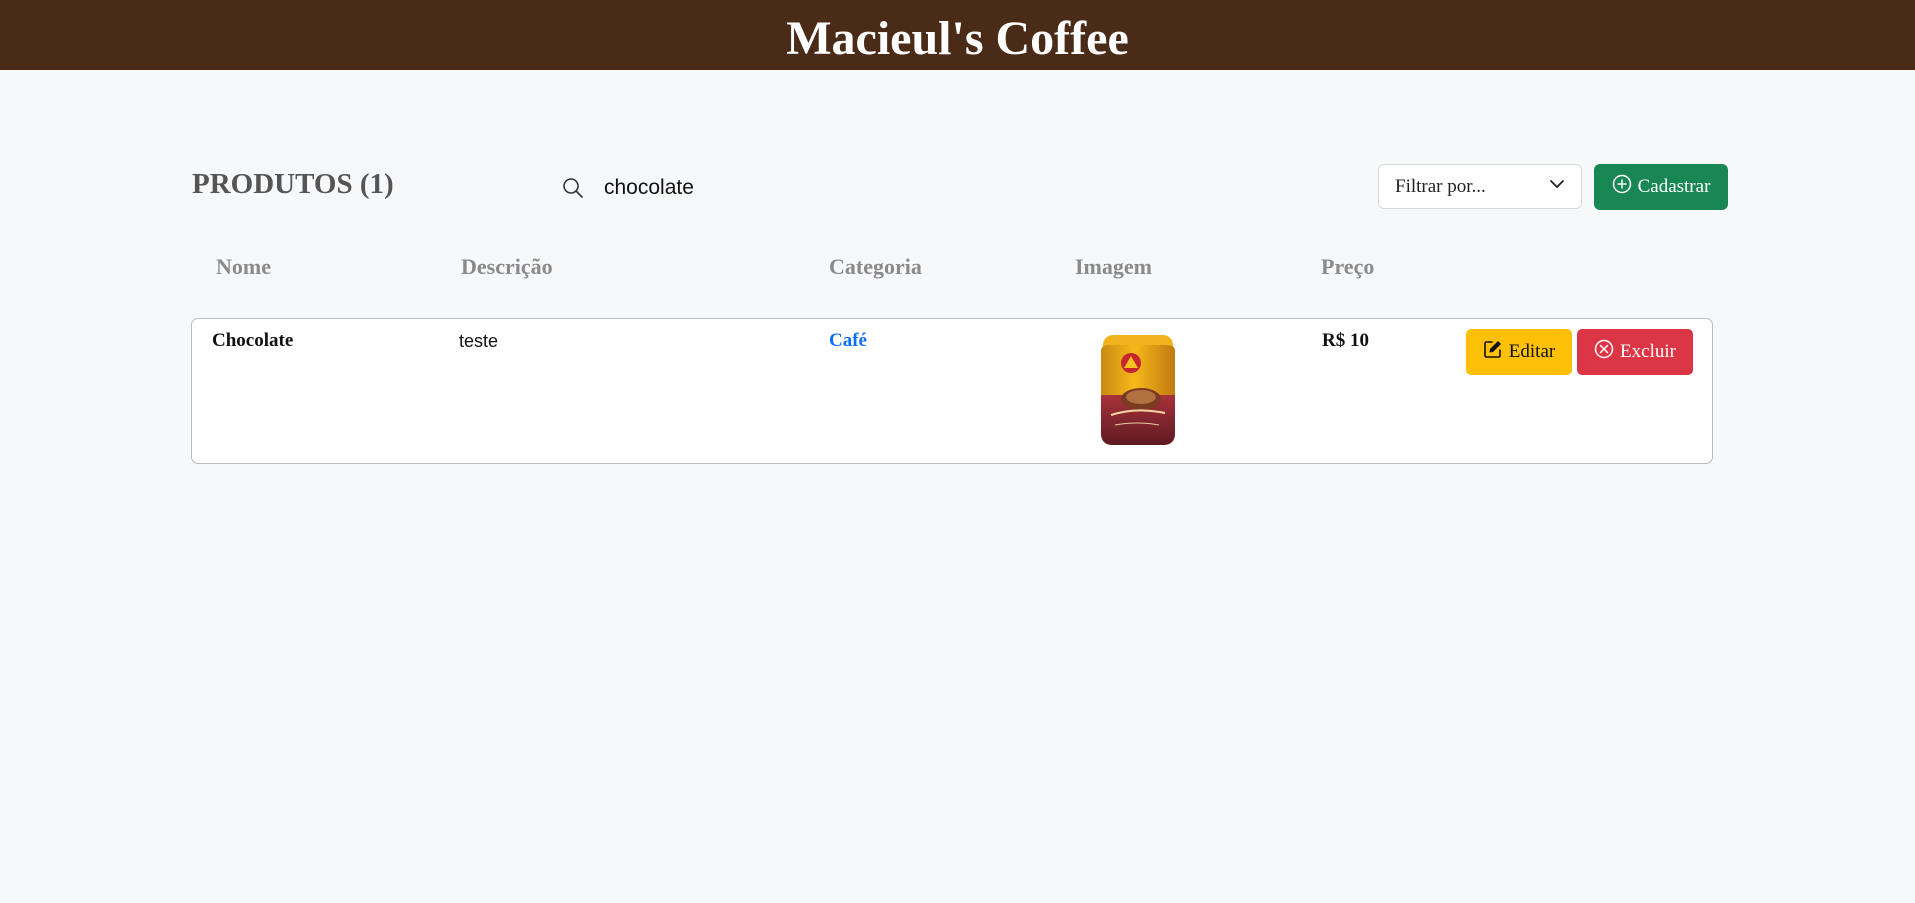  Describe the element at coordinates (293, 184) in the screenshot. I see `page-title: PRODUTOS (1)` at that location.